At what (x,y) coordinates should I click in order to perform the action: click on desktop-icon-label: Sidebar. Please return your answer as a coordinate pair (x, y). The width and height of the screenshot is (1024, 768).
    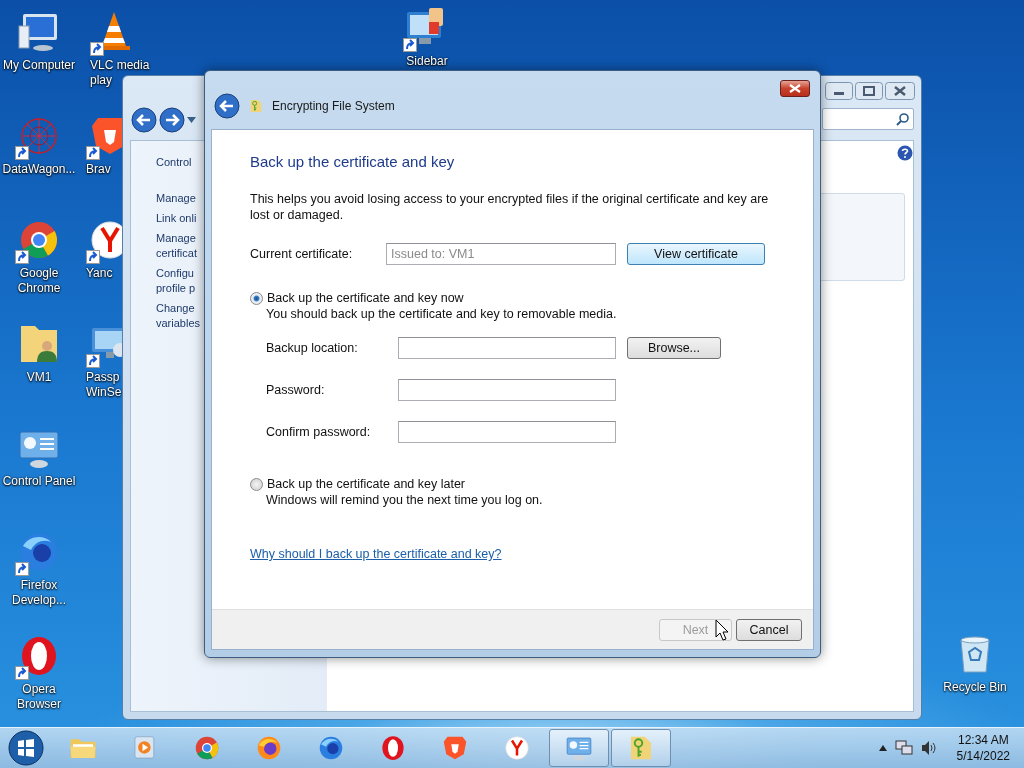
    Looking at the image, I should click on (427, 61).